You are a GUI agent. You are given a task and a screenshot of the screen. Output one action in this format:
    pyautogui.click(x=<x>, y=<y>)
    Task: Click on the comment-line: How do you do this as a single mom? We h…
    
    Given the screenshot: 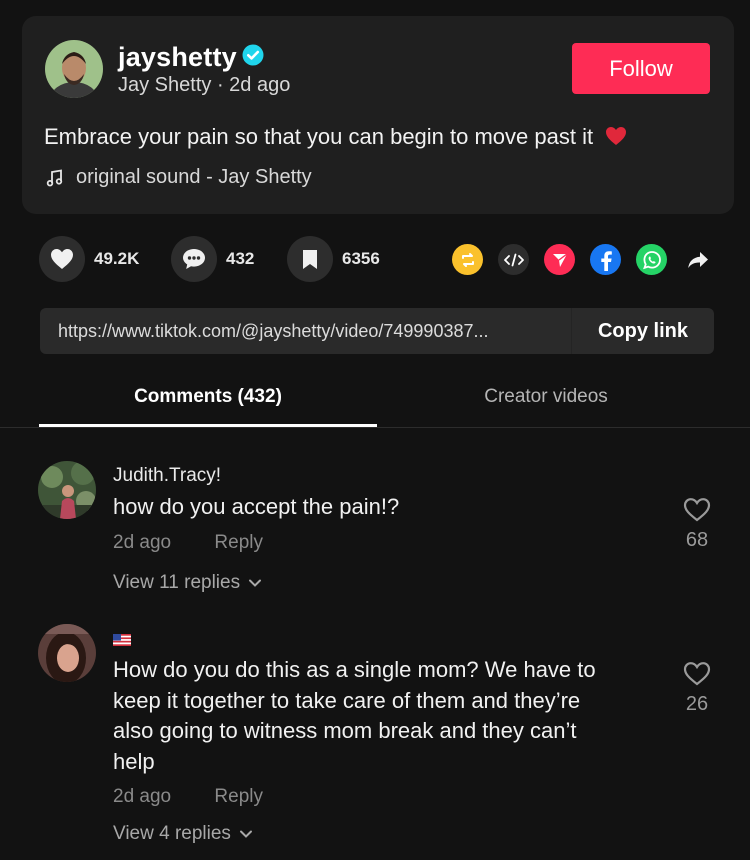 What is the action you would take?
    pyautogui.click(x=354, y=669)
    